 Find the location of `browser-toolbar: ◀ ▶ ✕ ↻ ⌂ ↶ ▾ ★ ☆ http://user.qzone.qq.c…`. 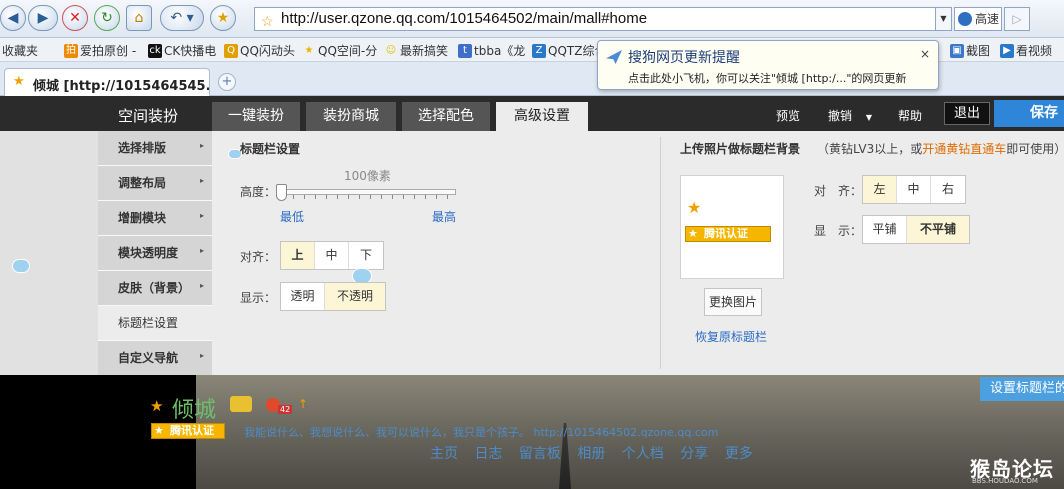

browser-toolbar: ◀ ▶ ✕ ↻ ⌂ ↶ ▾ ★ ☆ http://user.qzone.qq.c… is located at coordinates (532, 19).